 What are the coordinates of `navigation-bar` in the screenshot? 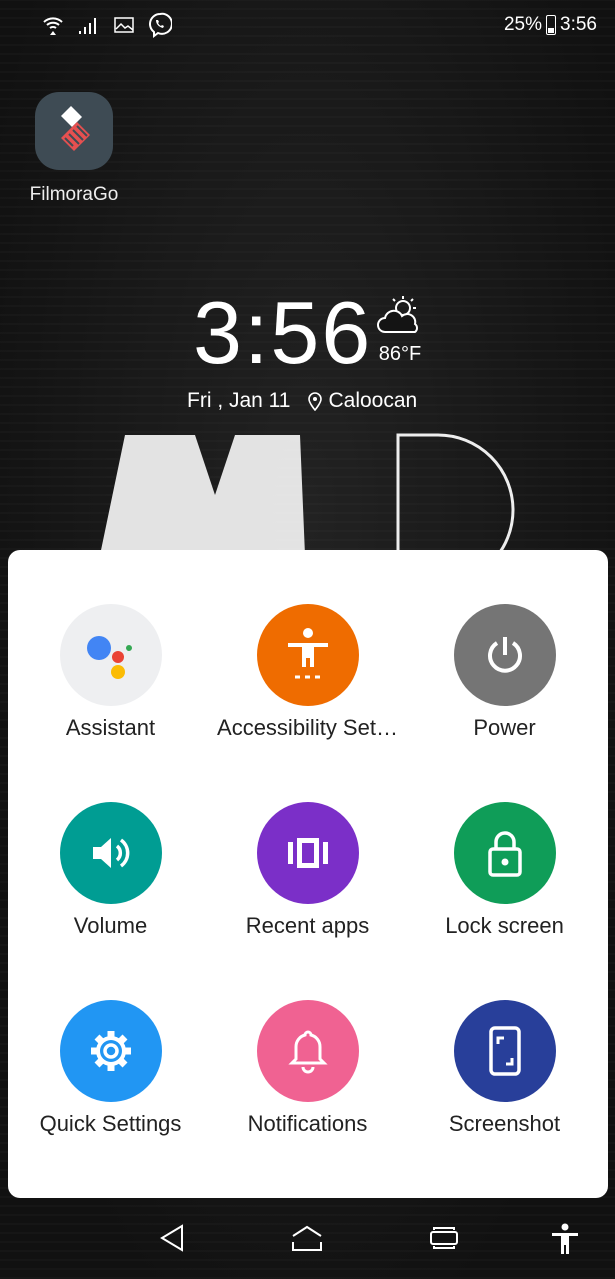 It's located at (307, 1242).